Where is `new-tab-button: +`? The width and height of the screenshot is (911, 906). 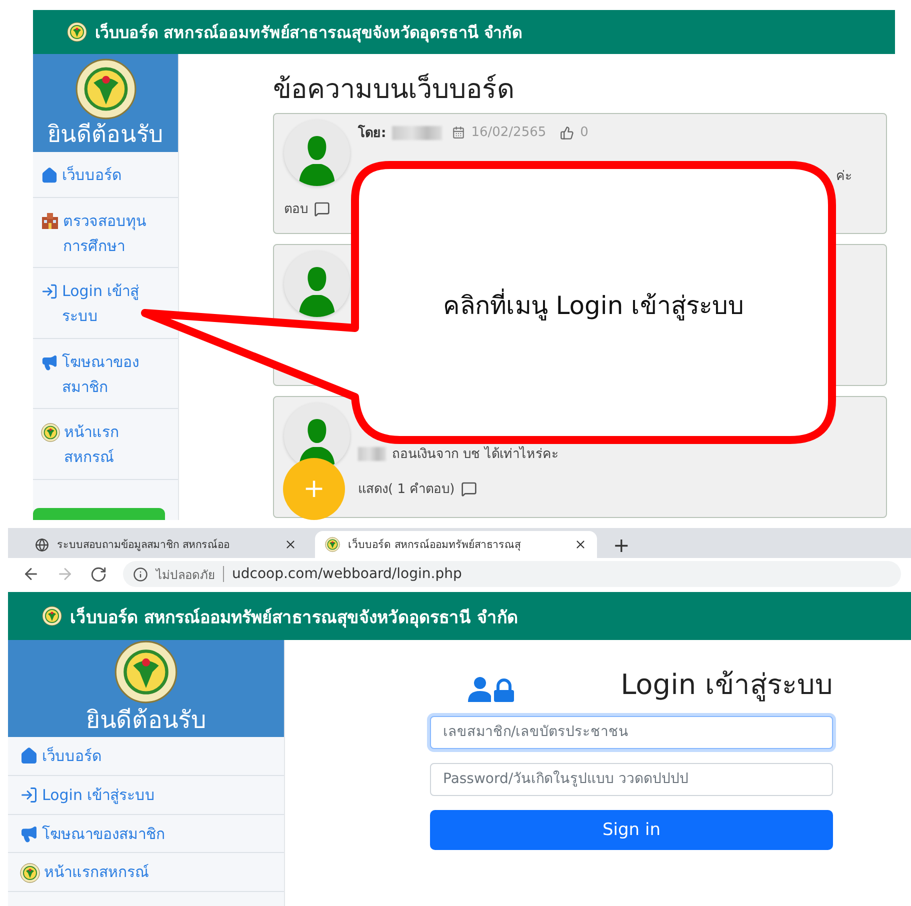
new-tab-button: + is located at coordinates (621, 544).